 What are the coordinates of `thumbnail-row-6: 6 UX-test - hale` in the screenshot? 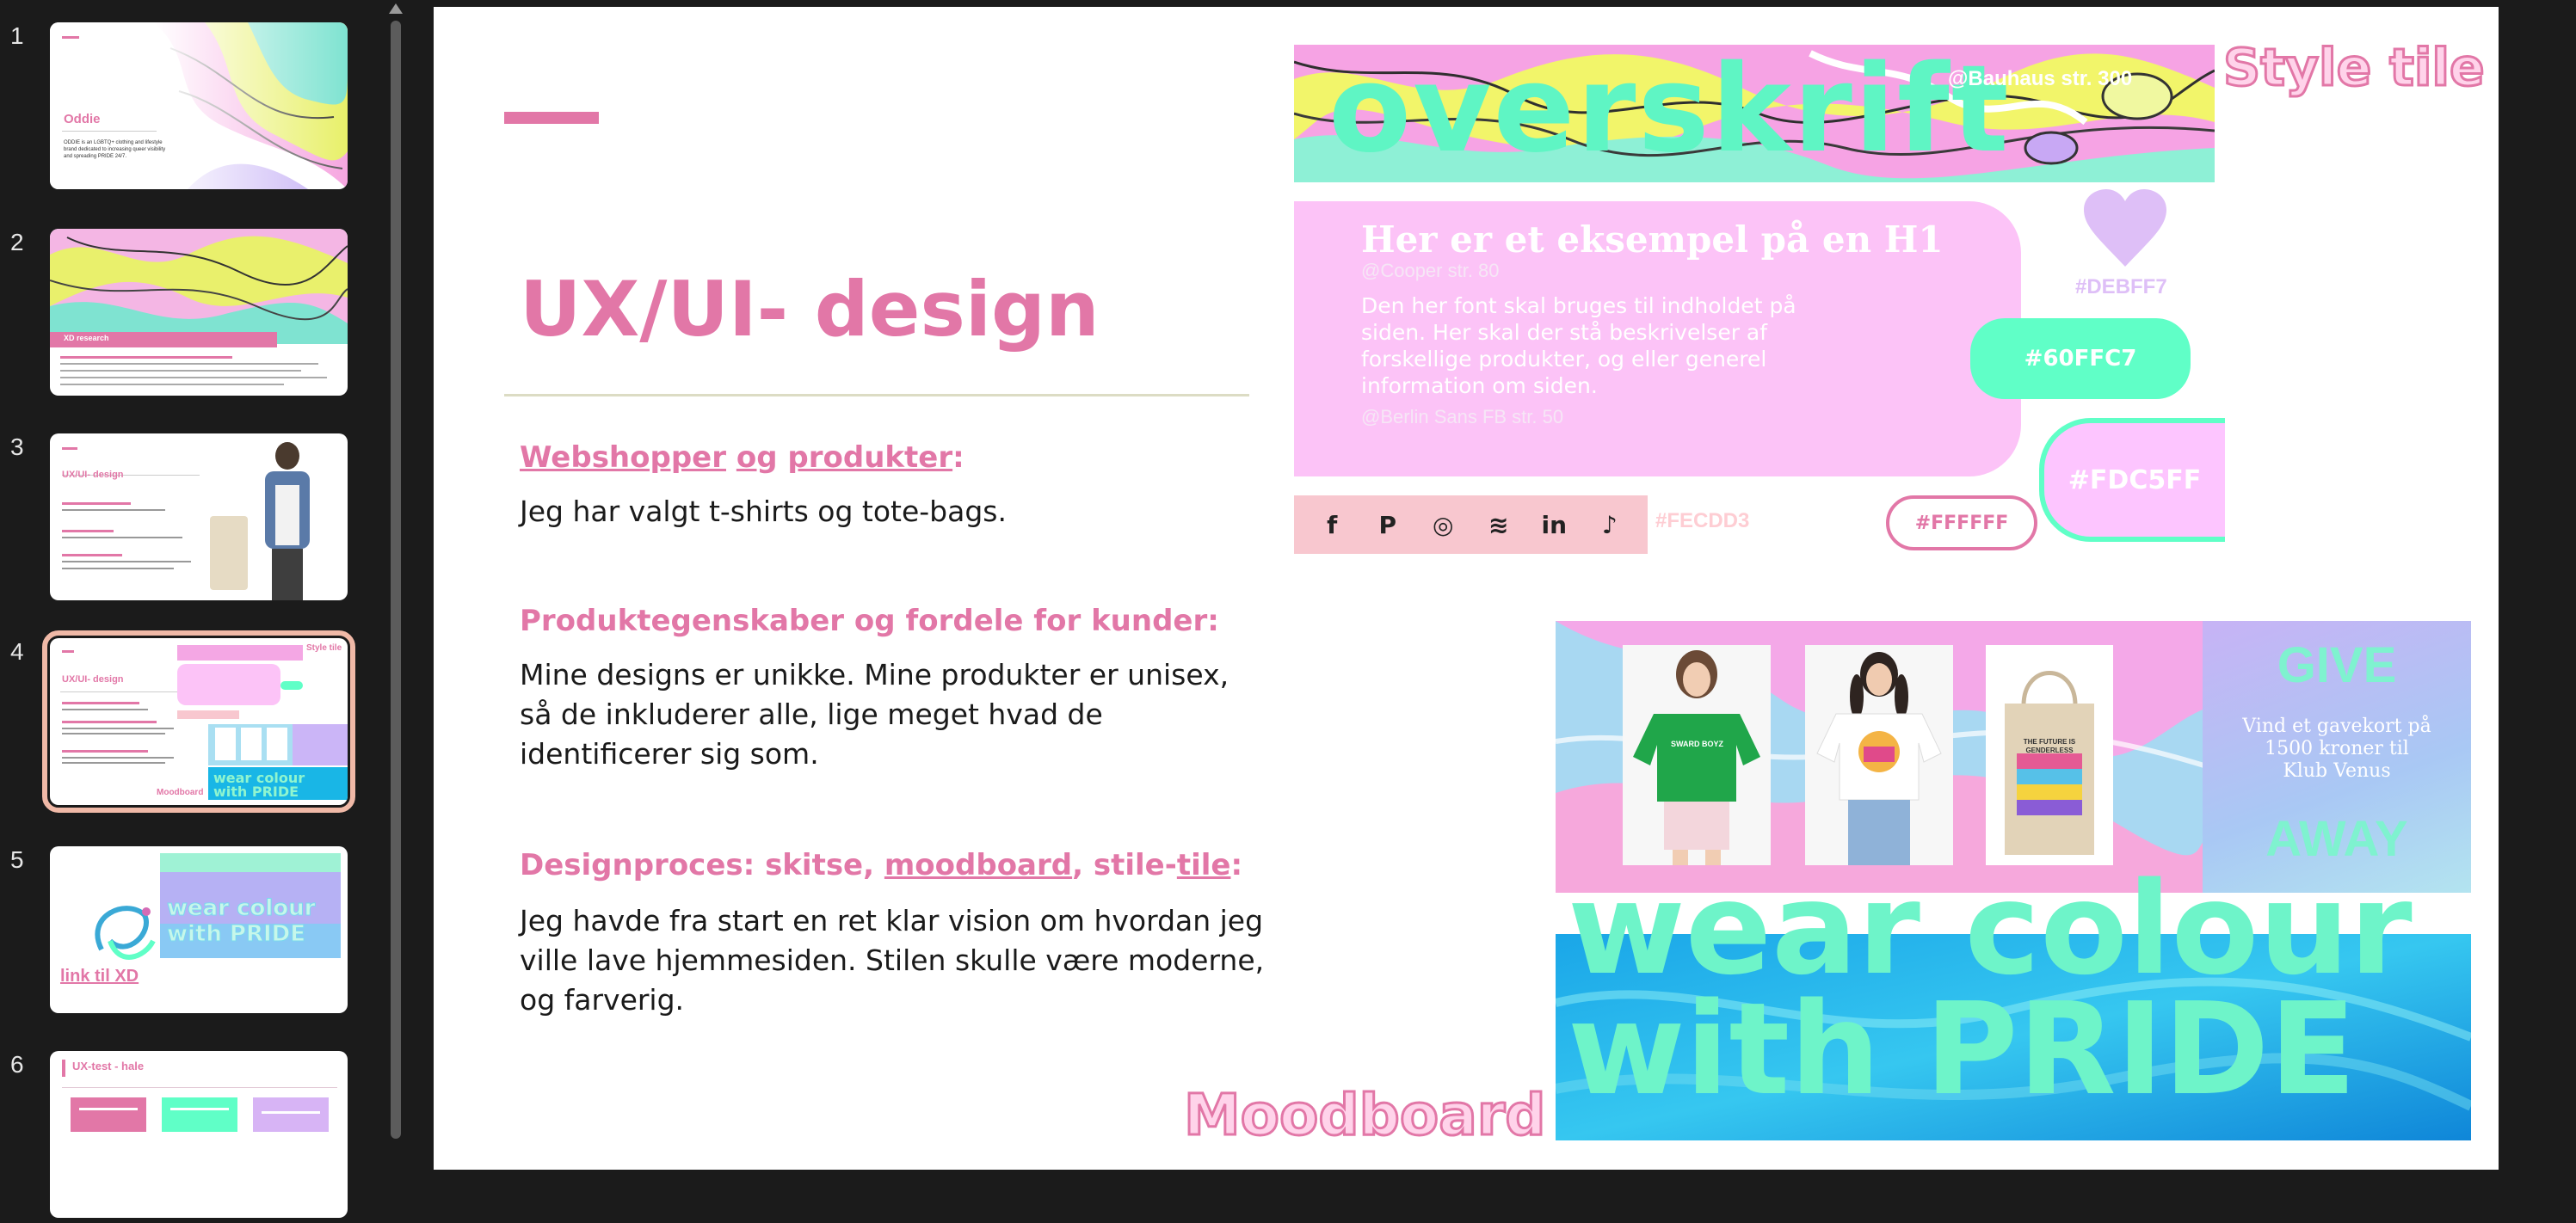 It's located at (190, 1137).